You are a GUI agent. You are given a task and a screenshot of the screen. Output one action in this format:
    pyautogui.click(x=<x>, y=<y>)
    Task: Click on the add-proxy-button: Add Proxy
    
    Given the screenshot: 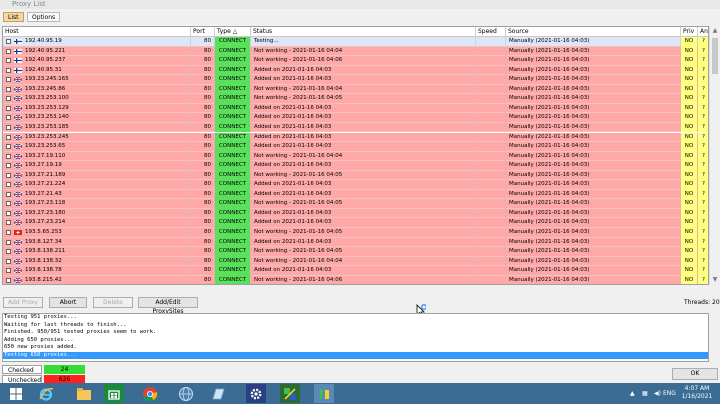 What is the action you would take?
    pyautogui.click(x=23, y=302)
    